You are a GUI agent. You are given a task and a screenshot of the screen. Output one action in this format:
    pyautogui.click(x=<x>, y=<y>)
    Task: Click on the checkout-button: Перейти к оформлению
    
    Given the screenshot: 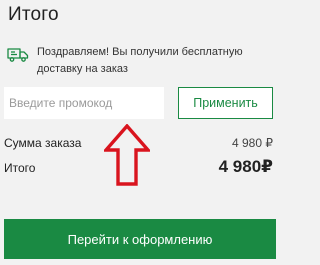 What is the action you would take?
    pyautogui.click(x=140, y=239)
    